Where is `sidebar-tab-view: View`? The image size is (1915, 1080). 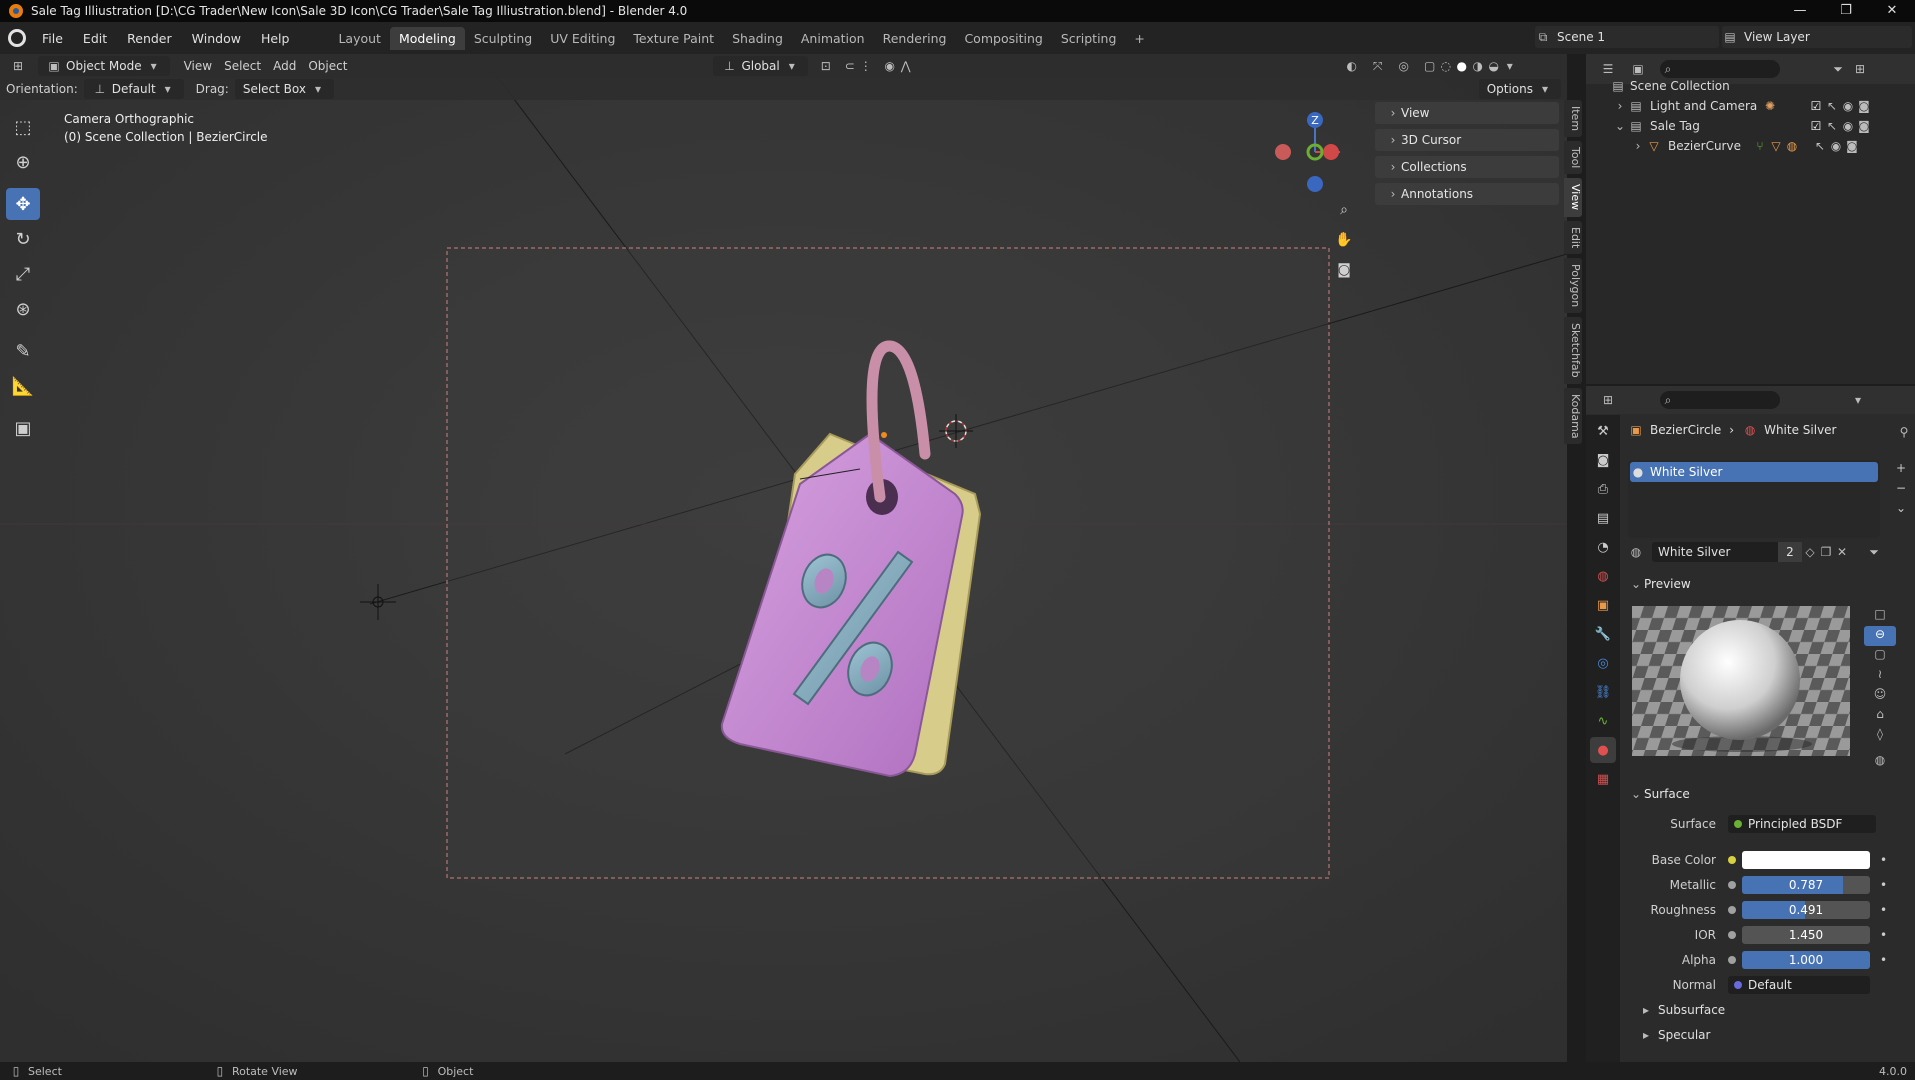 sidebar-tab-view: View is located at coordinates (1573, 197).